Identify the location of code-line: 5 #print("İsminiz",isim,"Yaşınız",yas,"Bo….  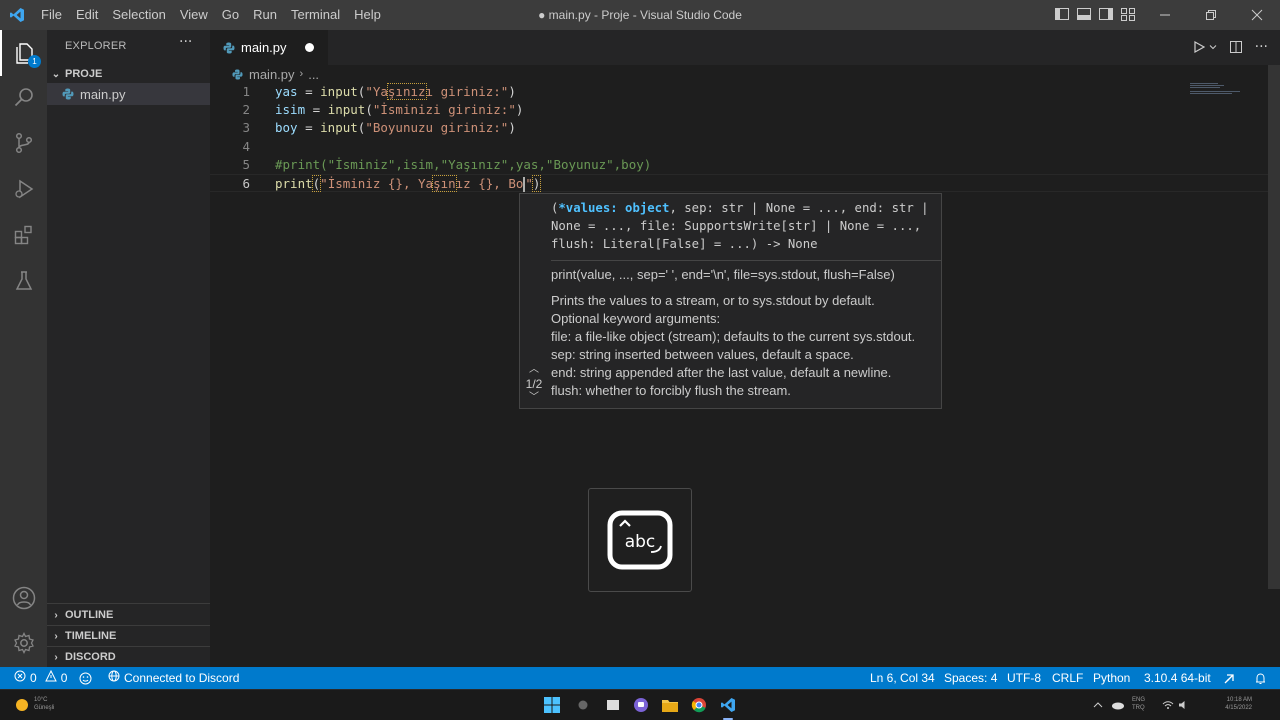
(739, 165).